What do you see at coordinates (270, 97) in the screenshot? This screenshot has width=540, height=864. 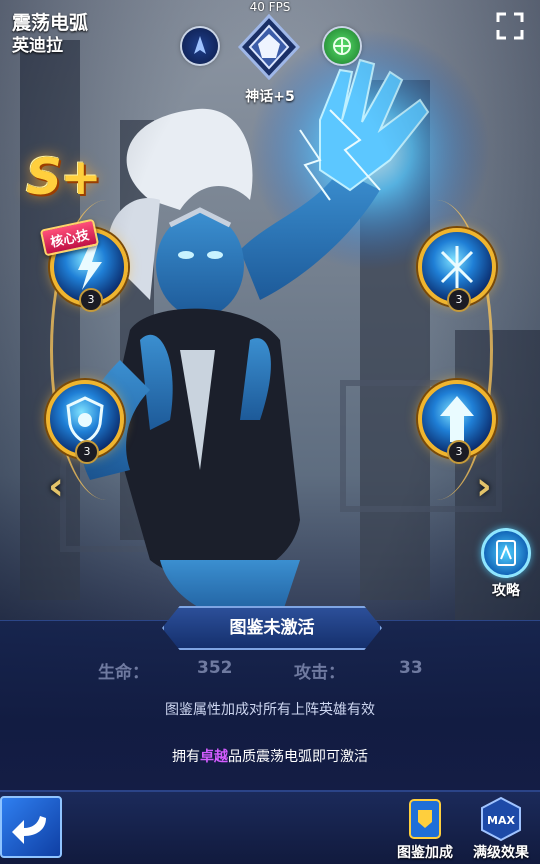 I see `rank-label: 神话+5` at bounding box center [270, 97].